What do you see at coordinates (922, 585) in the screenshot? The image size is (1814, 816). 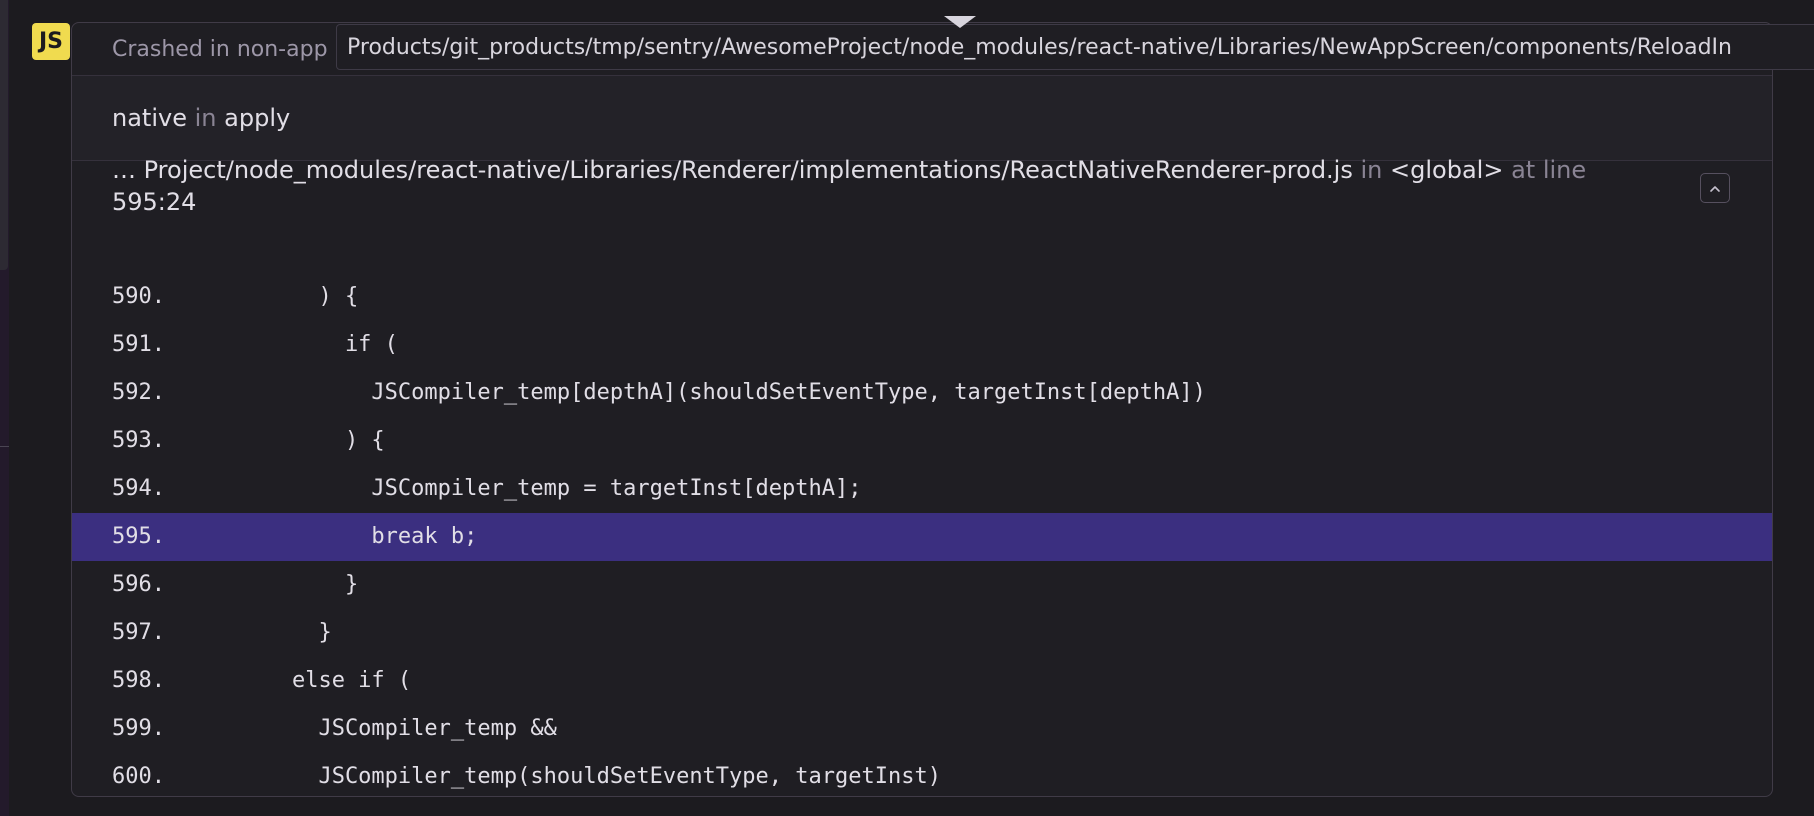 I see `code-line: 596. }` at bounding box center [922, 585].